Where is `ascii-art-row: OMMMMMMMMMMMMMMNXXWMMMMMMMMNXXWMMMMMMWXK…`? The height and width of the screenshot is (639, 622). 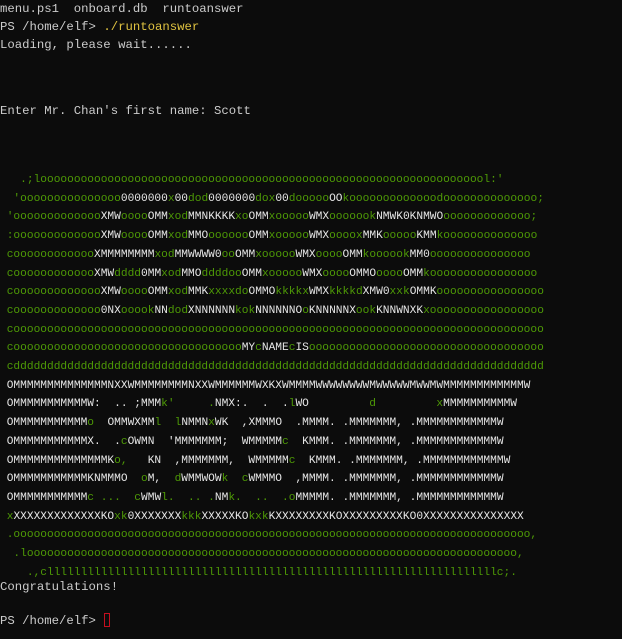
ascii-art-row: OMMMMMMMMMMMMMMNXXWMMMMMMMMNXXWMMMMMMWXK… is located at coordinates (268, 385).